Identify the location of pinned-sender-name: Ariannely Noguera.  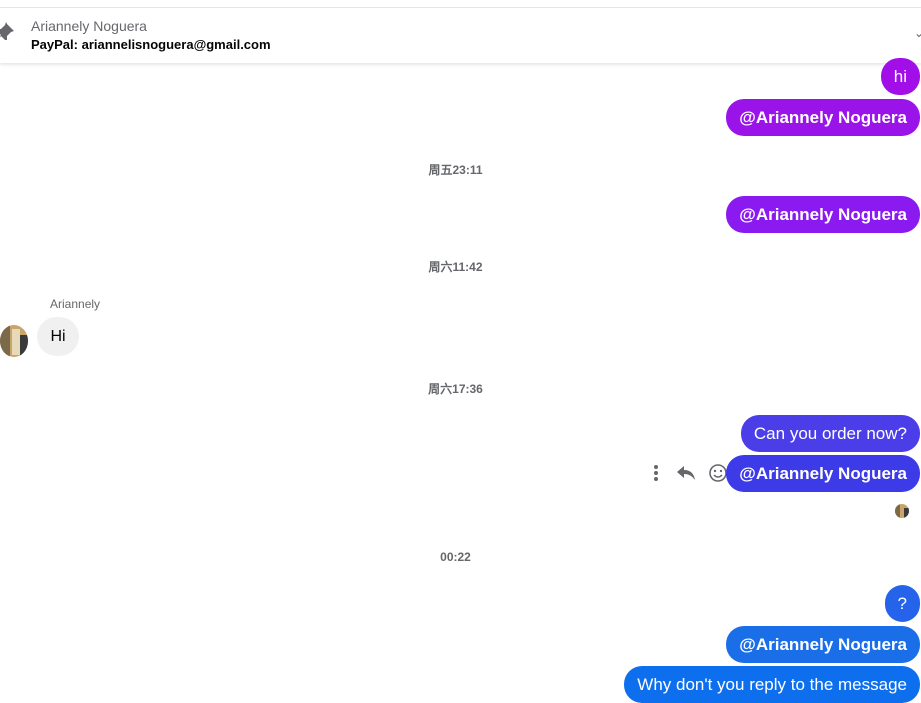
(89, 26).